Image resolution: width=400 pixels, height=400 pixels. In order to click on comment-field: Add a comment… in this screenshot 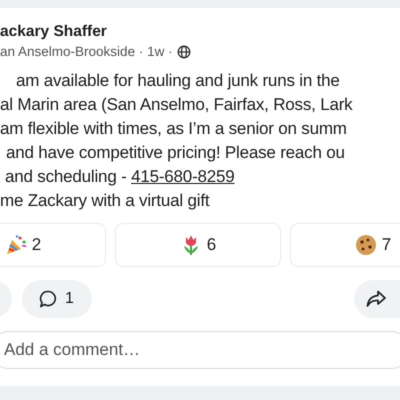, I will do `click(200, 350)`.